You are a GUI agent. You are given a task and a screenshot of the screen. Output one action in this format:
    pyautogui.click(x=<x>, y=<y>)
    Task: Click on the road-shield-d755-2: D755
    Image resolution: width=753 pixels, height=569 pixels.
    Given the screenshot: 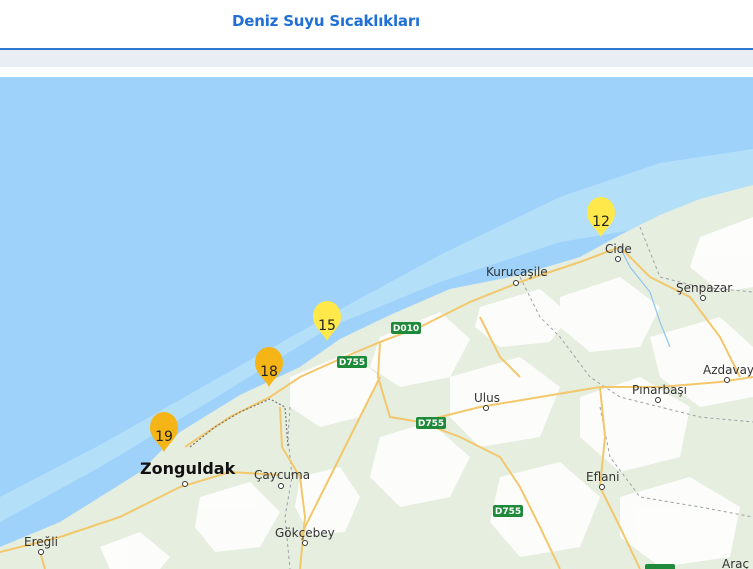 What is the action you would take?
    pyautogui.click(x=431, y=423)
    